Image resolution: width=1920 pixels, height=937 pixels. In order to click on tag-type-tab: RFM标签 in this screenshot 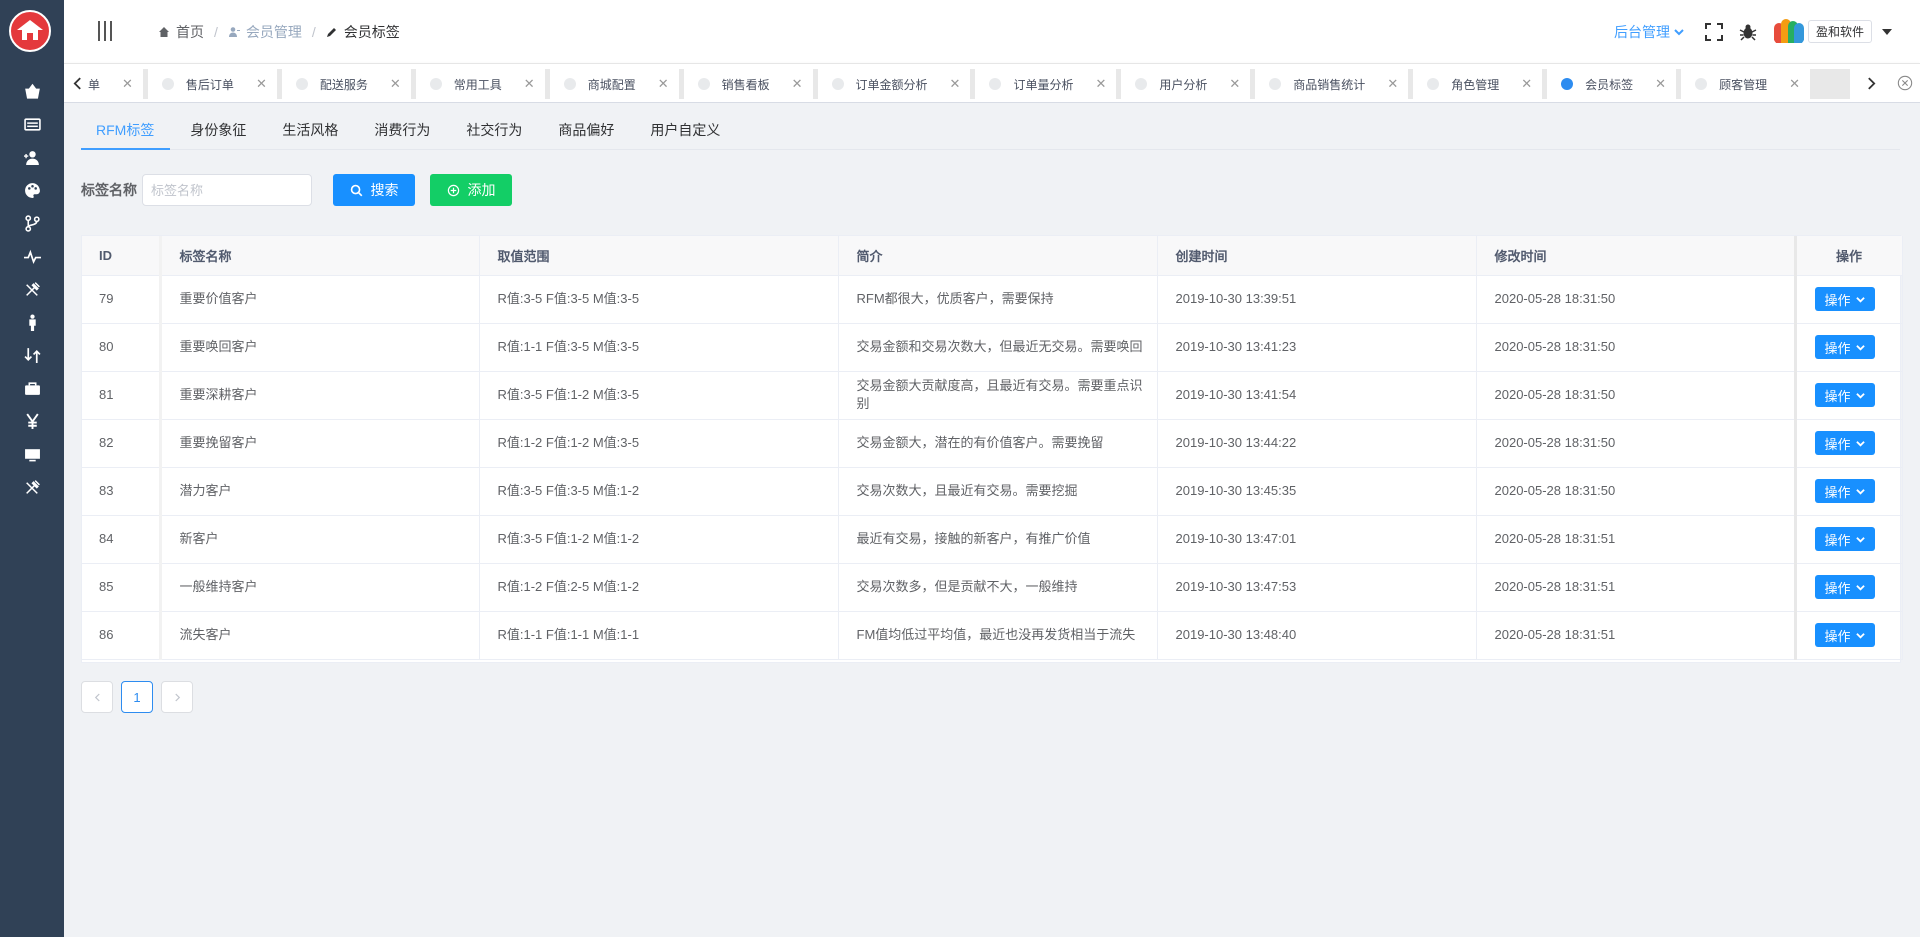, I will do `click(126, 126)`.